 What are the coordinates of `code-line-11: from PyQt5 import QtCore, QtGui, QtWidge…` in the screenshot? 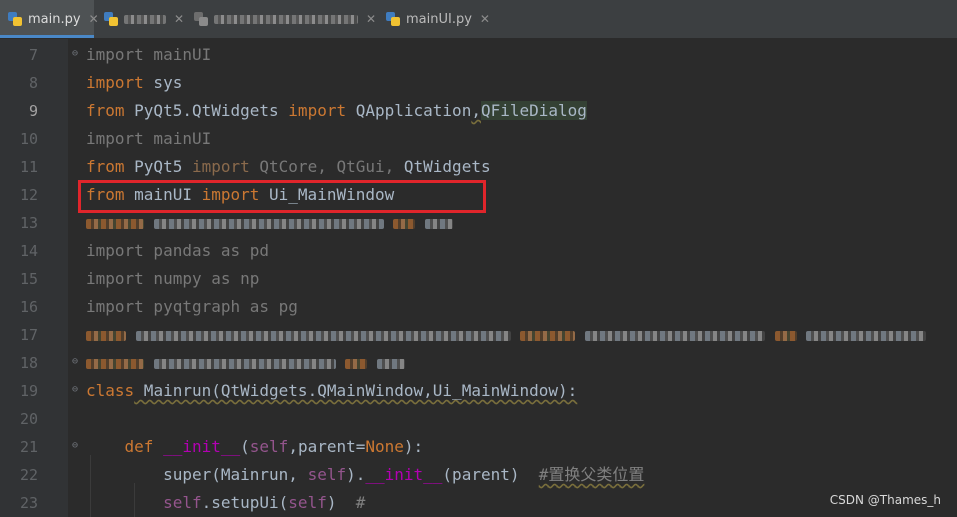 It's located at (288, 166).